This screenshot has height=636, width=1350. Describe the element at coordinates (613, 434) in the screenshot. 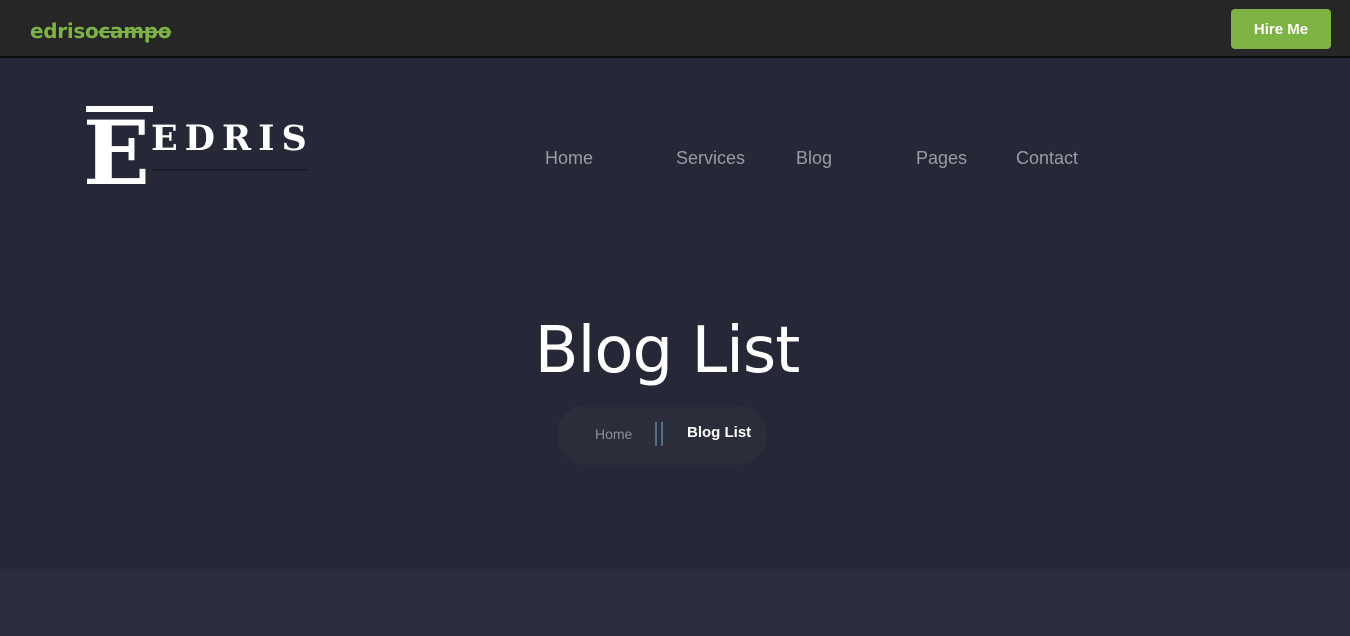

I see `breadcrumb-home-link: Home` at that location.